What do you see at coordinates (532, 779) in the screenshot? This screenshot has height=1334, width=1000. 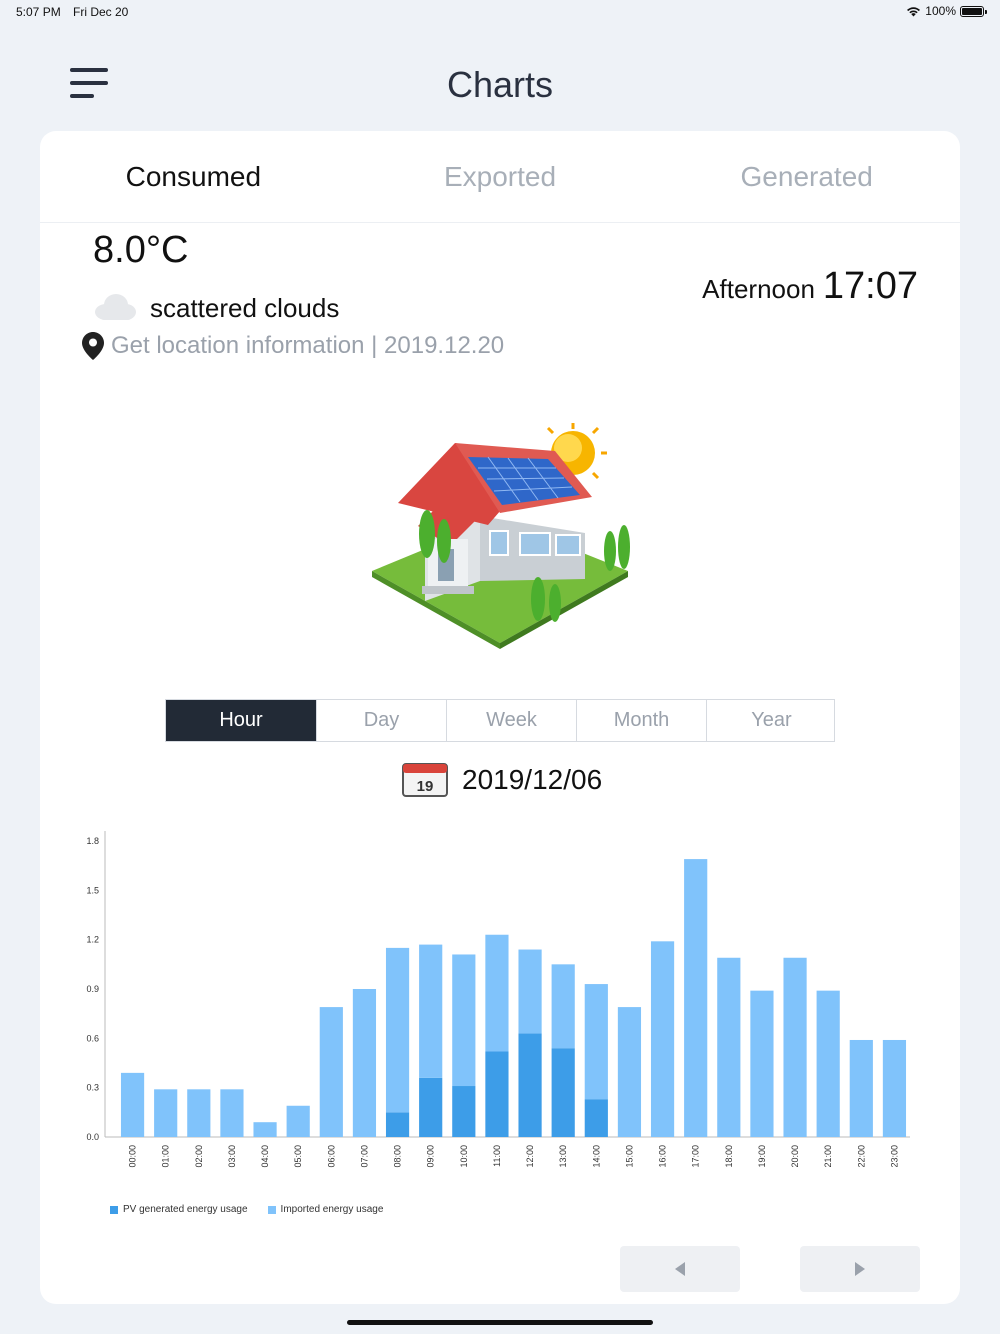 I see `selected-date: 2019/12/06` at bounding box center [532, 779].